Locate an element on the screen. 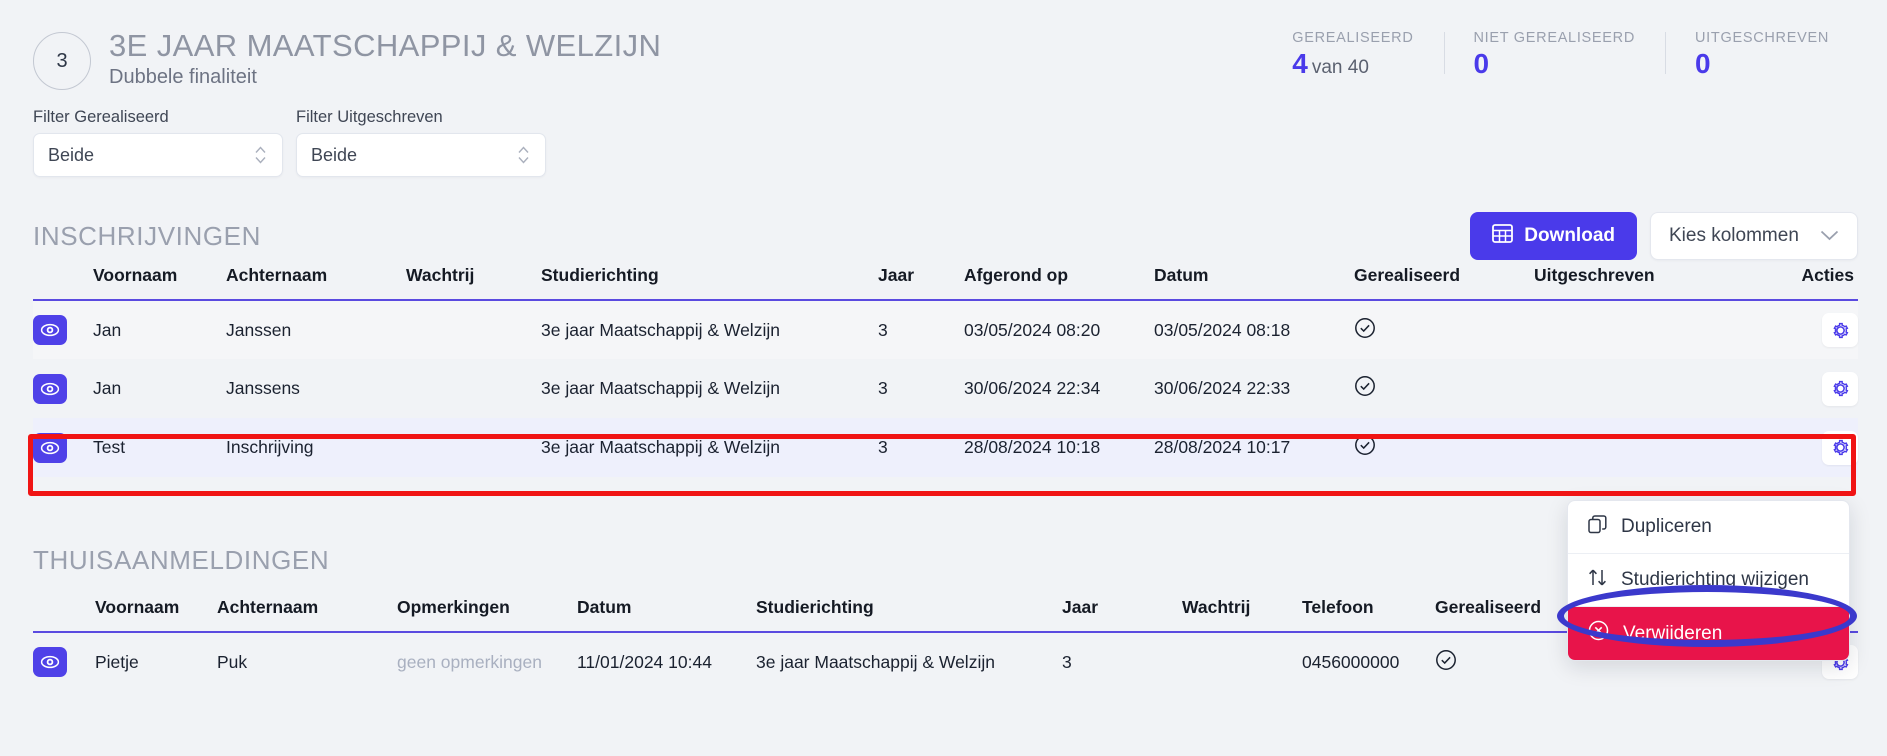 This screenshot has height=756, width=1887. stat-value: 4 van 40 is located at coordinates (1352, 64).